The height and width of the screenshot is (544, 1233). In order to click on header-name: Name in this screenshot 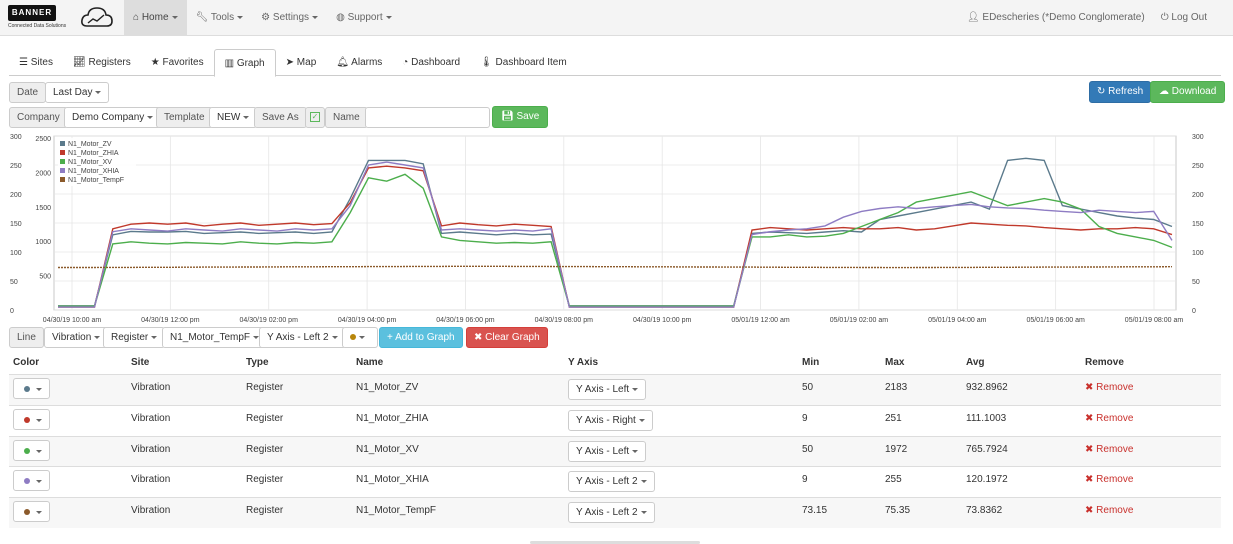, I will do `click(370, 362)`.